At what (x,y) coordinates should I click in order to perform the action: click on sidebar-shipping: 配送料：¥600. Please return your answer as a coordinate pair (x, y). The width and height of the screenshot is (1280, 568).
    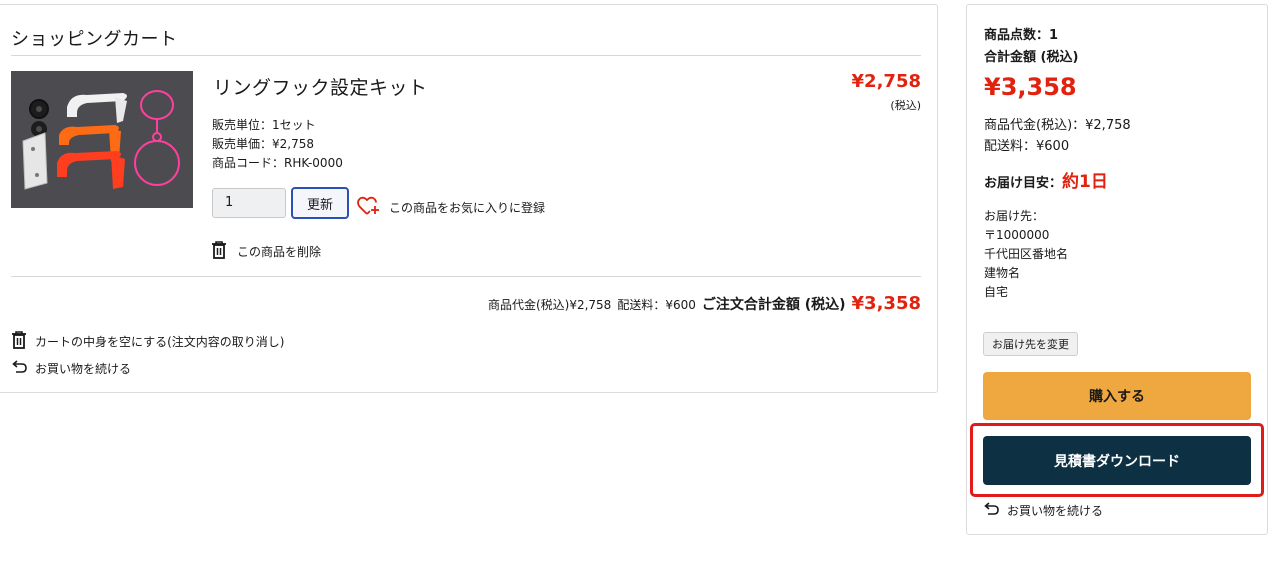
    Looking at the image, I should click on (1027, 146).